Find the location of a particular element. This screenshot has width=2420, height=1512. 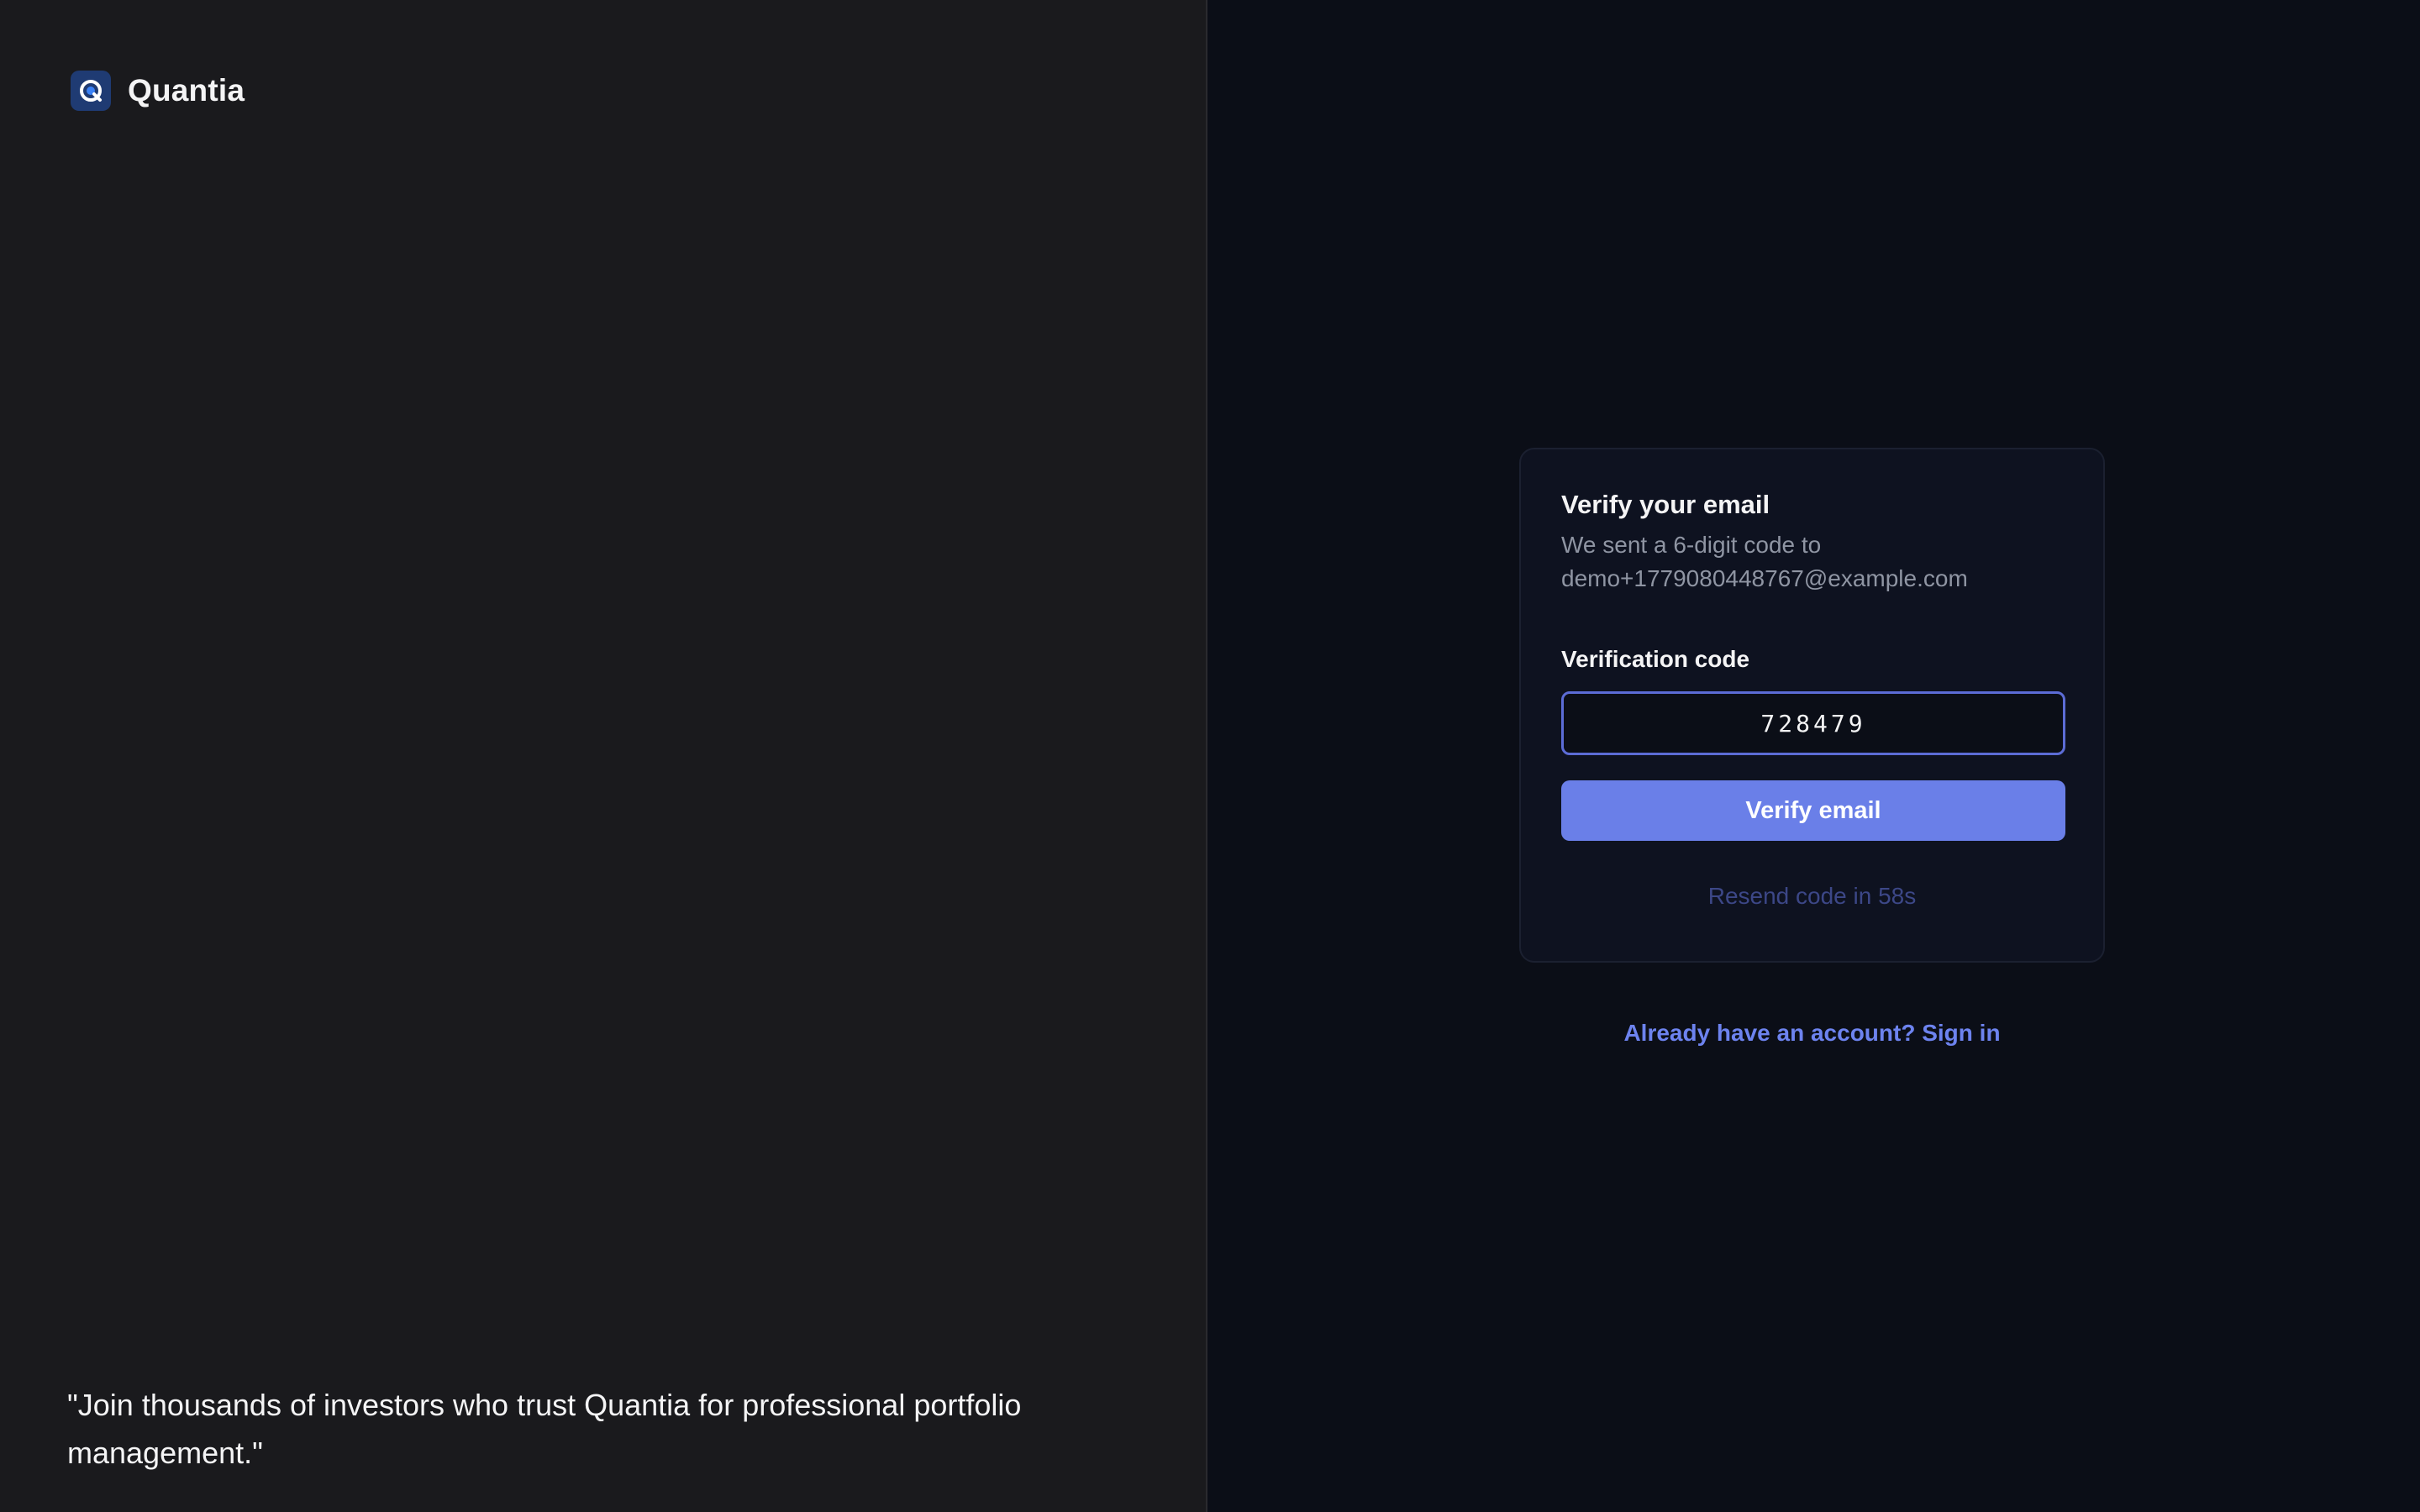

subtitle-text: We sent a 6-digit code to is located at coordinates (1691, 545).